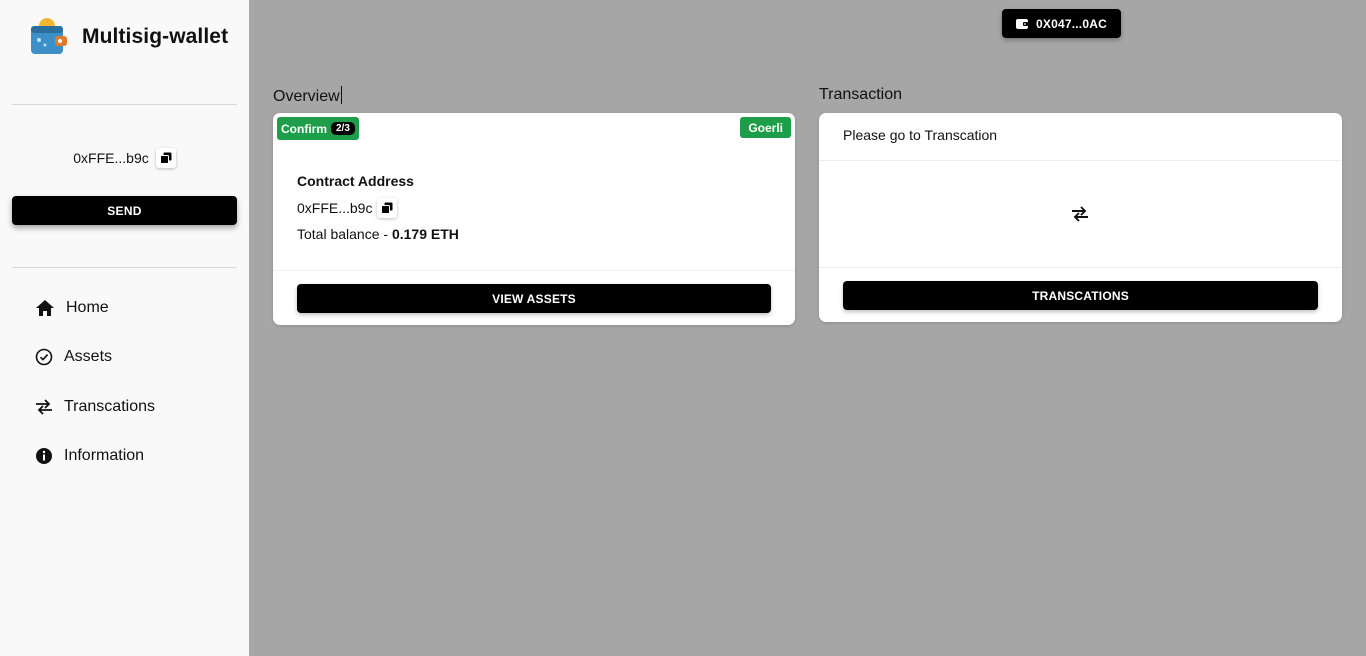 Image resolution: width=1366 pixels, height=656 pixels. Describe the element at coordinates (1022, 23) in the screenshot. I see `wallet-icon` at that location.